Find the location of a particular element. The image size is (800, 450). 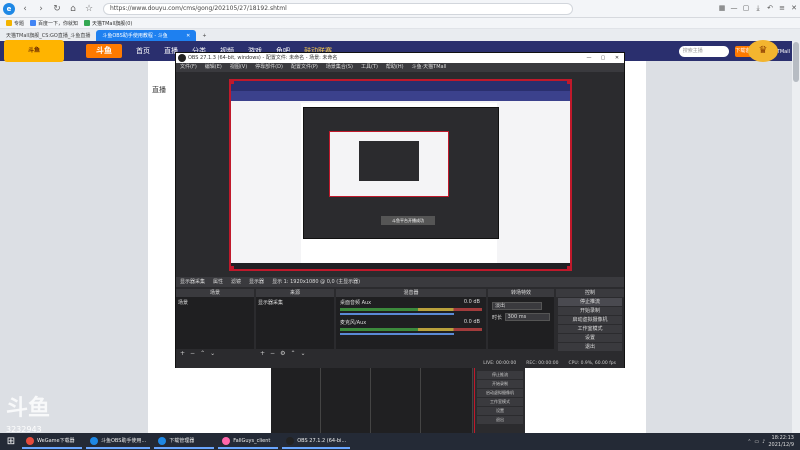

tab-close-icon: ✕ is located at coordinates (188, 36).